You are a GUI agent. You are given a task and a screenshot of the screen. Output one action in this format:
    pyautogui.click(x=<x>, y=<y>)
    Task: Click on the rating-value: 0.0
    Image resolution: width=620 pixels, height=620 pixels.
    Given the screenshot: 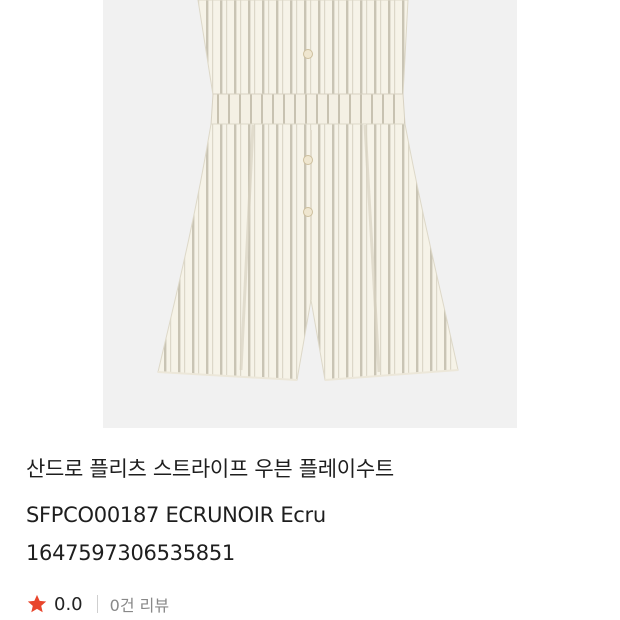 What is the action you would take?
    pyautogui.click(x=68, y=604)
    